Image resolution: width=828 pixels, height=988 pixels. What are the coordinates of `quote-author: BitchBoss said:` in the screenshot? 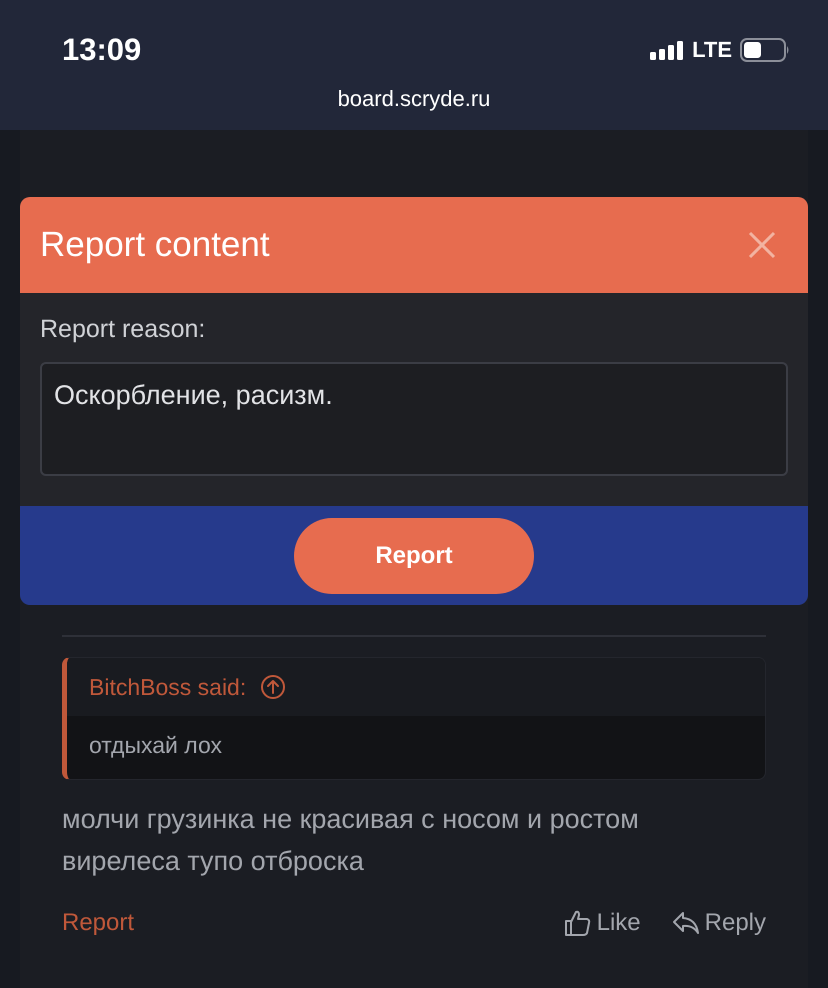 It's located at (167, 687).